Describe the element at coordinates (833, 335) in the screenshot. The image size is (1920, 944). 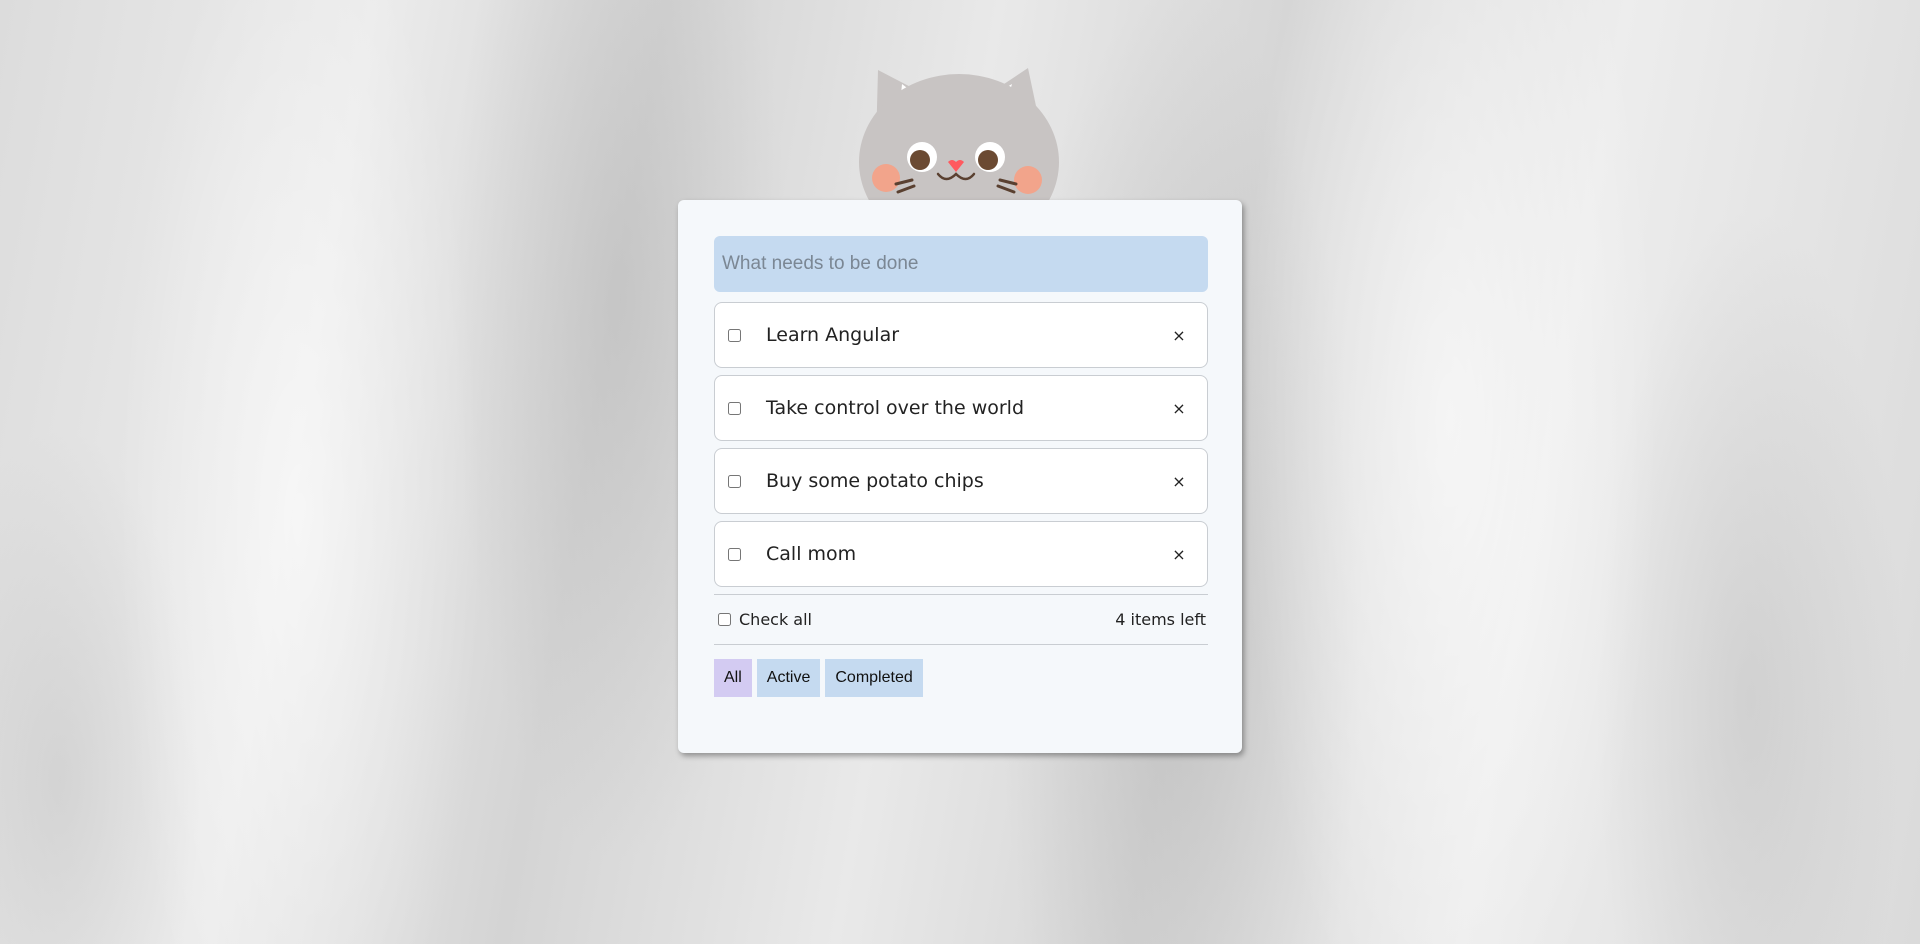
I see `todo-title: Learn Angular` at that location.